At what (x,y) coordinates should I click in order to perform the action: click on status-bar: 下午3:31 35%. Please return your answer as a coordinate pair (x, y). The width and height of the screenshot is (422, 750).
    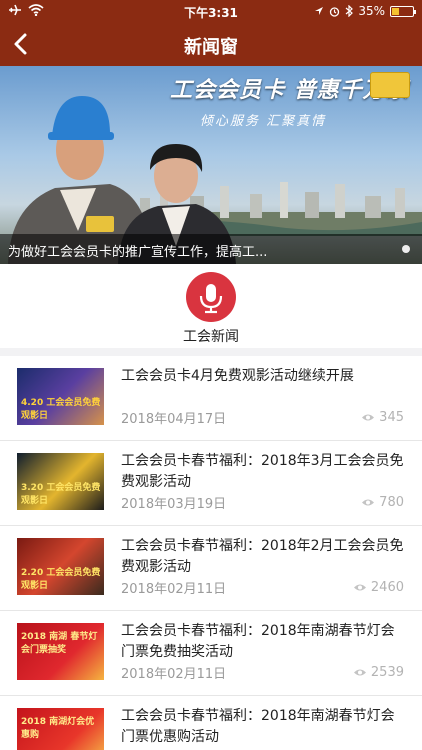
    Looking at the image, I should click on (211, 11).